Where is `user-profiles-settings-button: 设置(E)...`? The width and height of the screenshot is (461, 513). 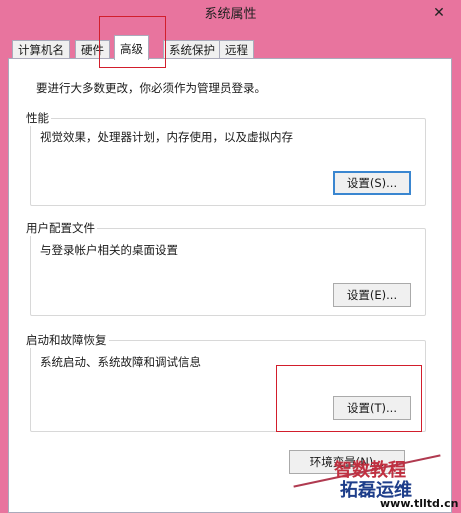
user-profiles-settings-button: 设置(E)... is located at coordinates (372, 295).